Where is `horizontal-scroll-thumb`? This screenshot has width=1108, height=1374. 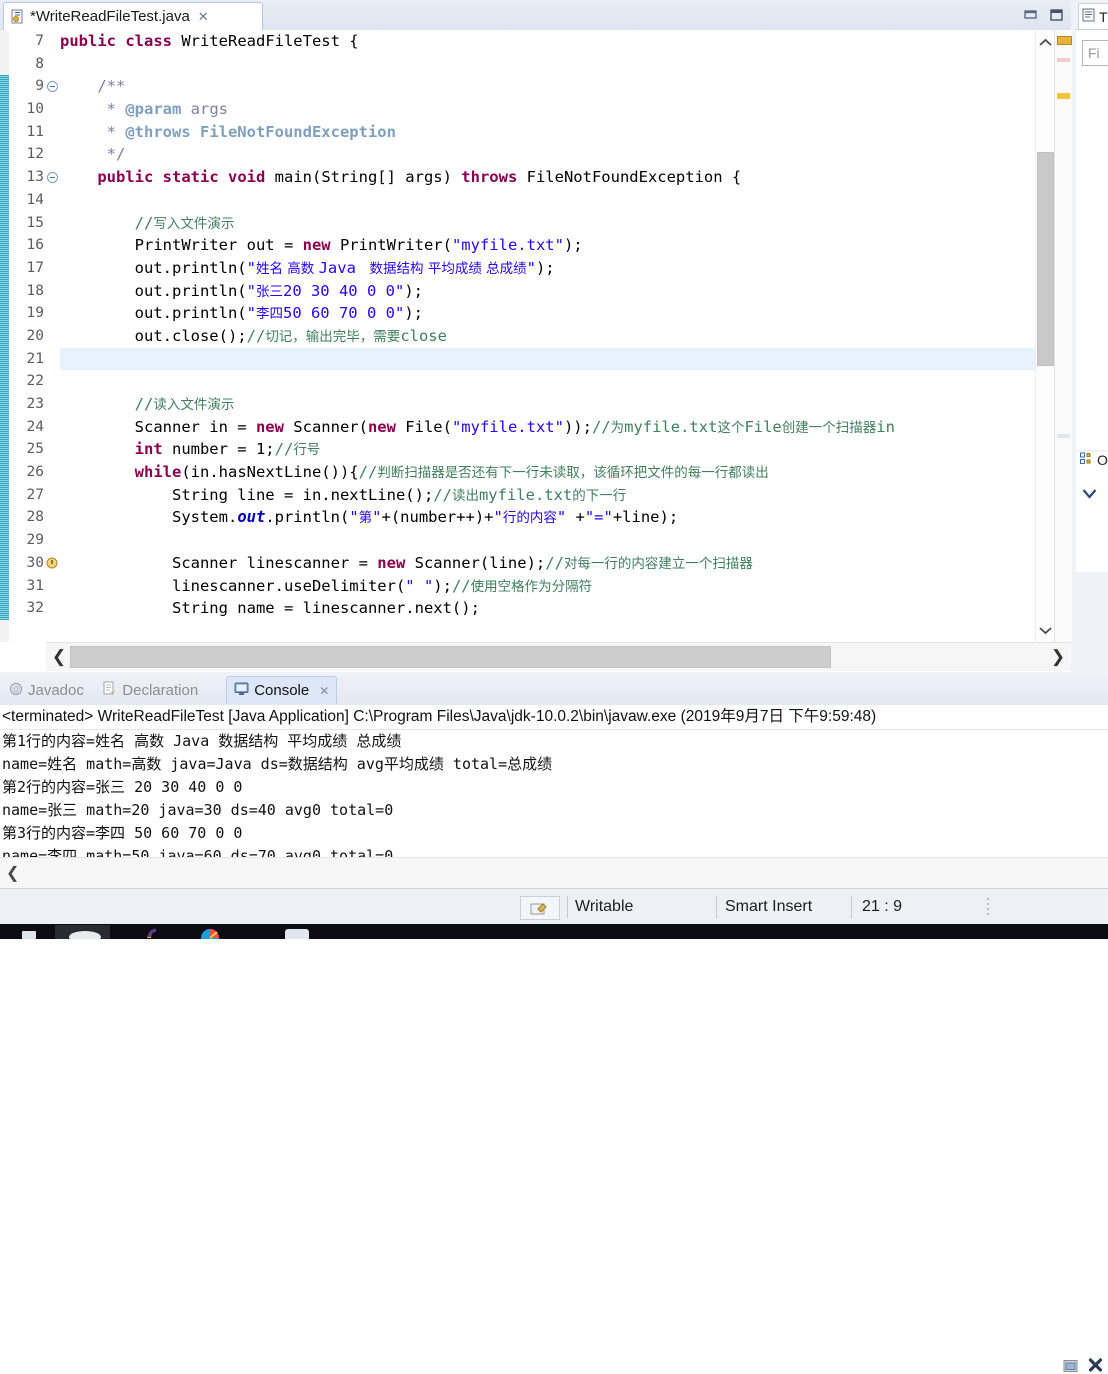 horizontal-scroll-thumb is located at coordinates (450, 657).